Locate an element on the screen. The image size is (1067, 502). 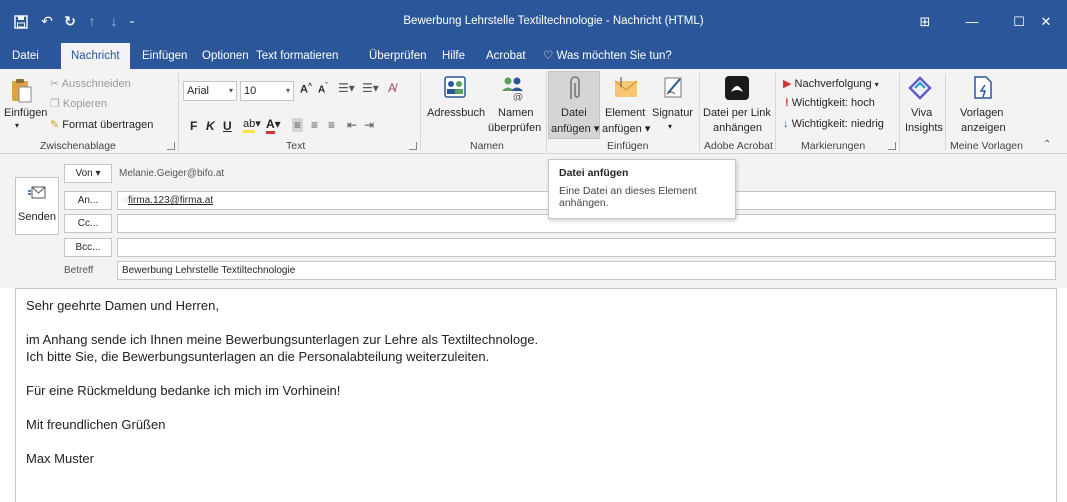
tab-ueberpruefen: Überprüfen is located at coordinates (398, 56).